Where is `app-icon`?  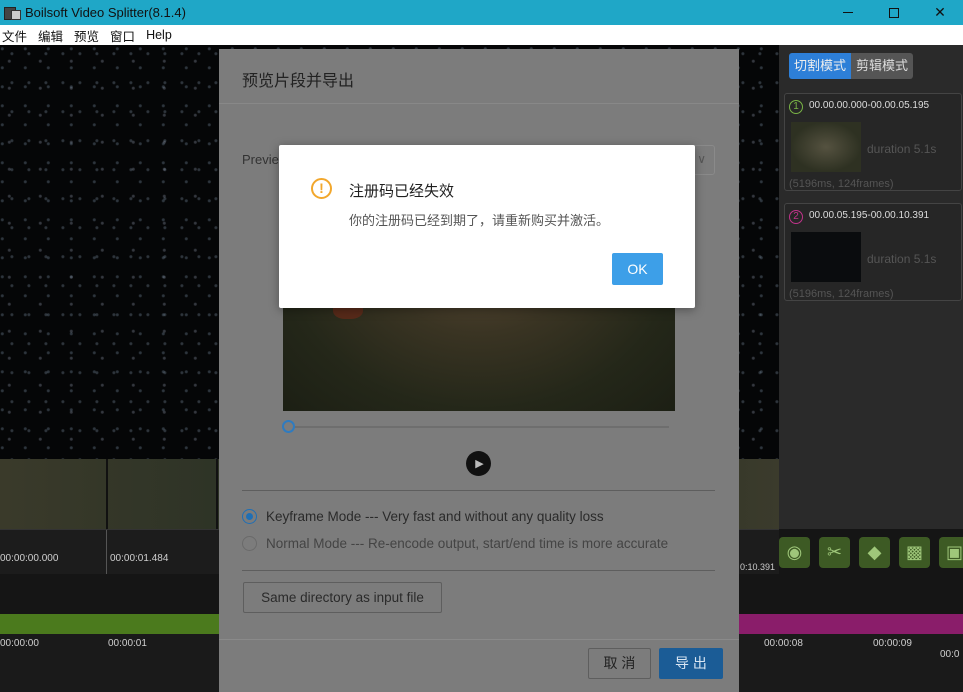
app-icon is located at coordinates (12, 13).